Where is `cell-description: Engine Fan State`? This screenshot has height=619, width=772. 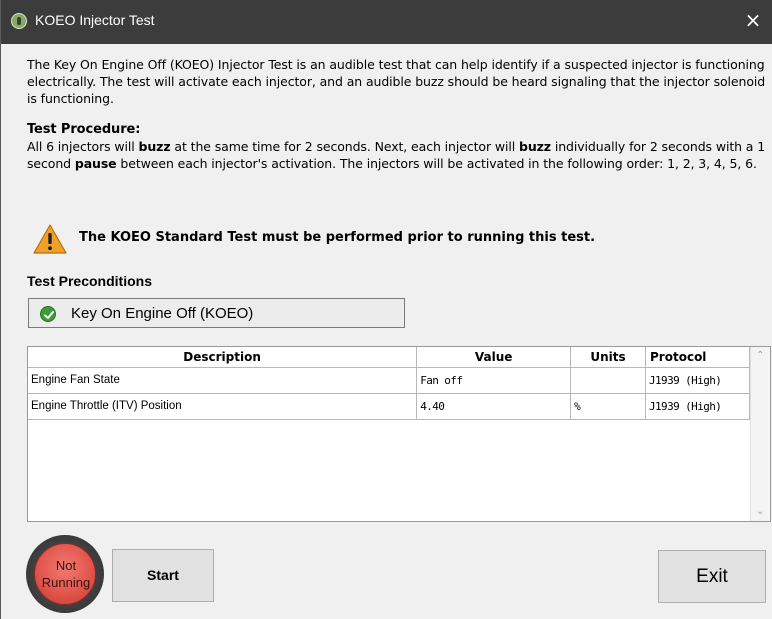
cell-description: Engine Fan State is located at coordinates (223, 380).